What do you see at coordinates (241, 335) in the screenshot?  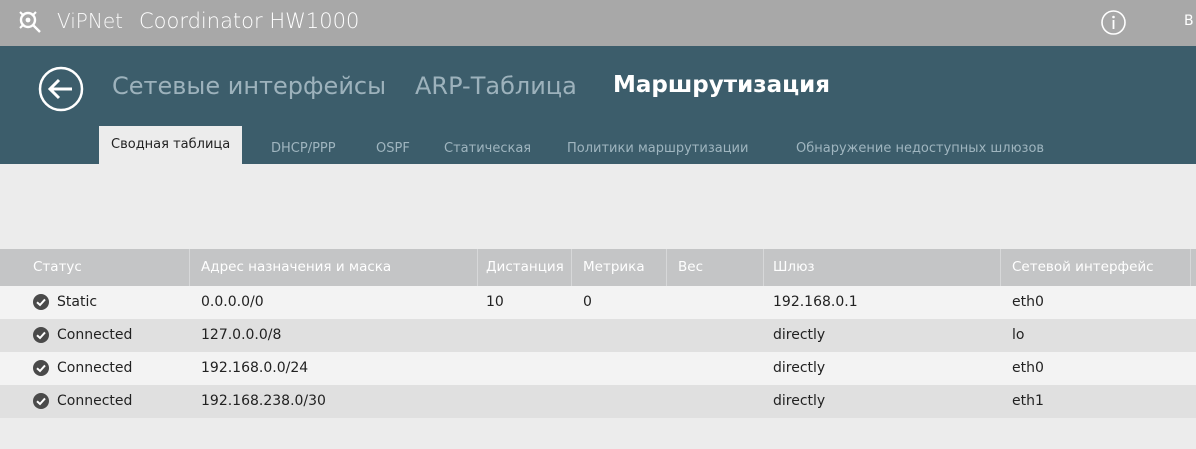 I see `cell-destination: 127.0.0.0/8` at bounding box center [241, 335].